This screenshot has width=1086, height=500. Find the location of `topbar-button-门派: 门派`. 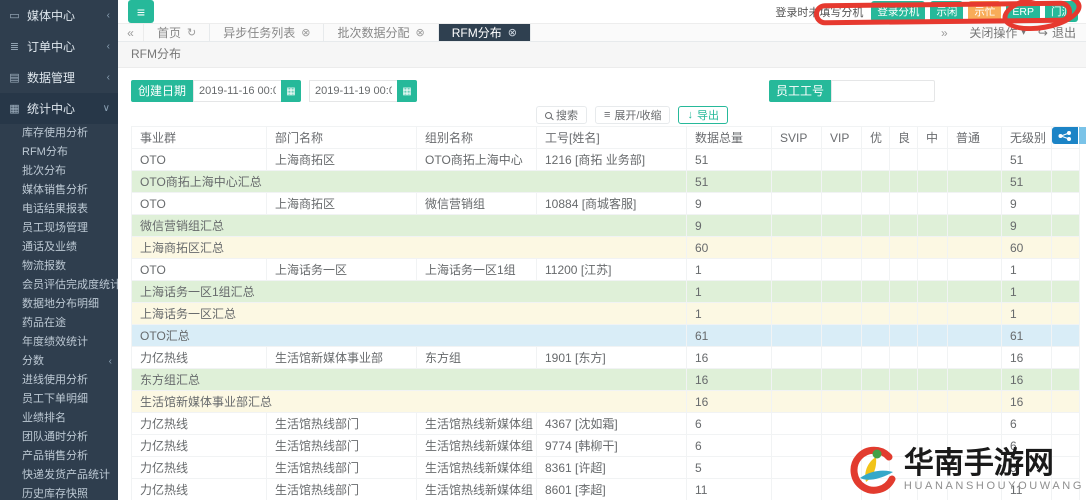

topbar-button-门派: 门派 is located at coordinates (1061, 11).